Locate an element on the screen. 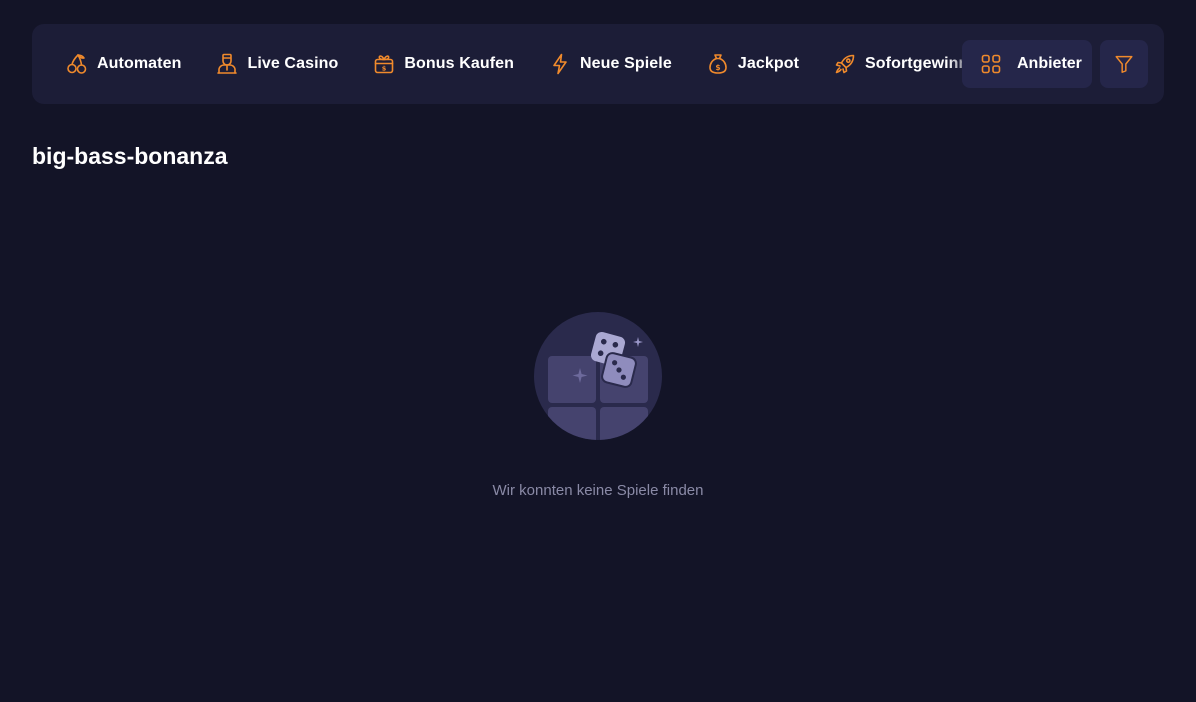  grid-icon is located at coordinates (991, 64).